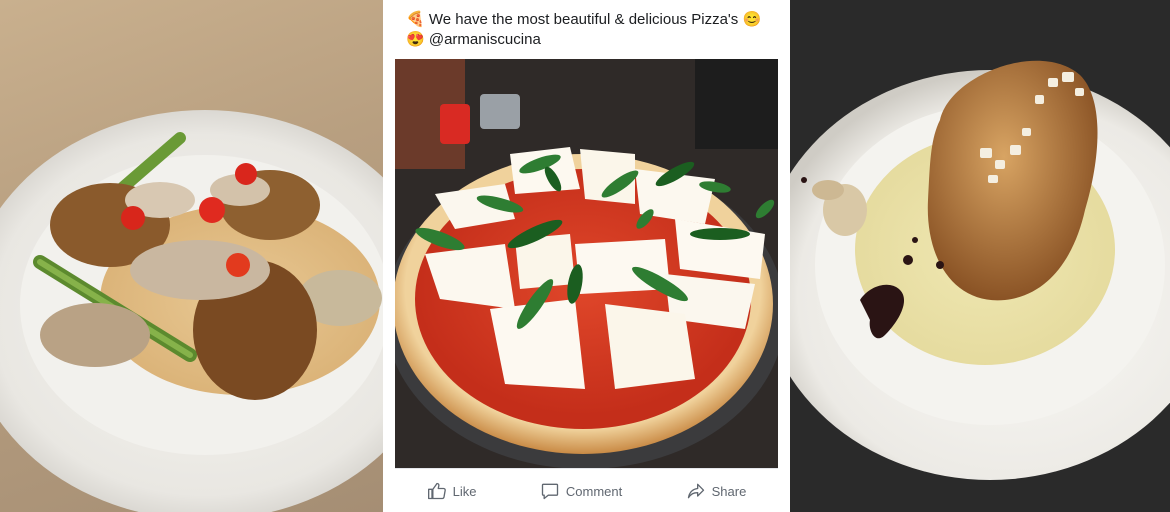  What do you see at coordinates (729, 491) in the screenshot?
I see `share-label: Share` at bounding box center [729, 491].